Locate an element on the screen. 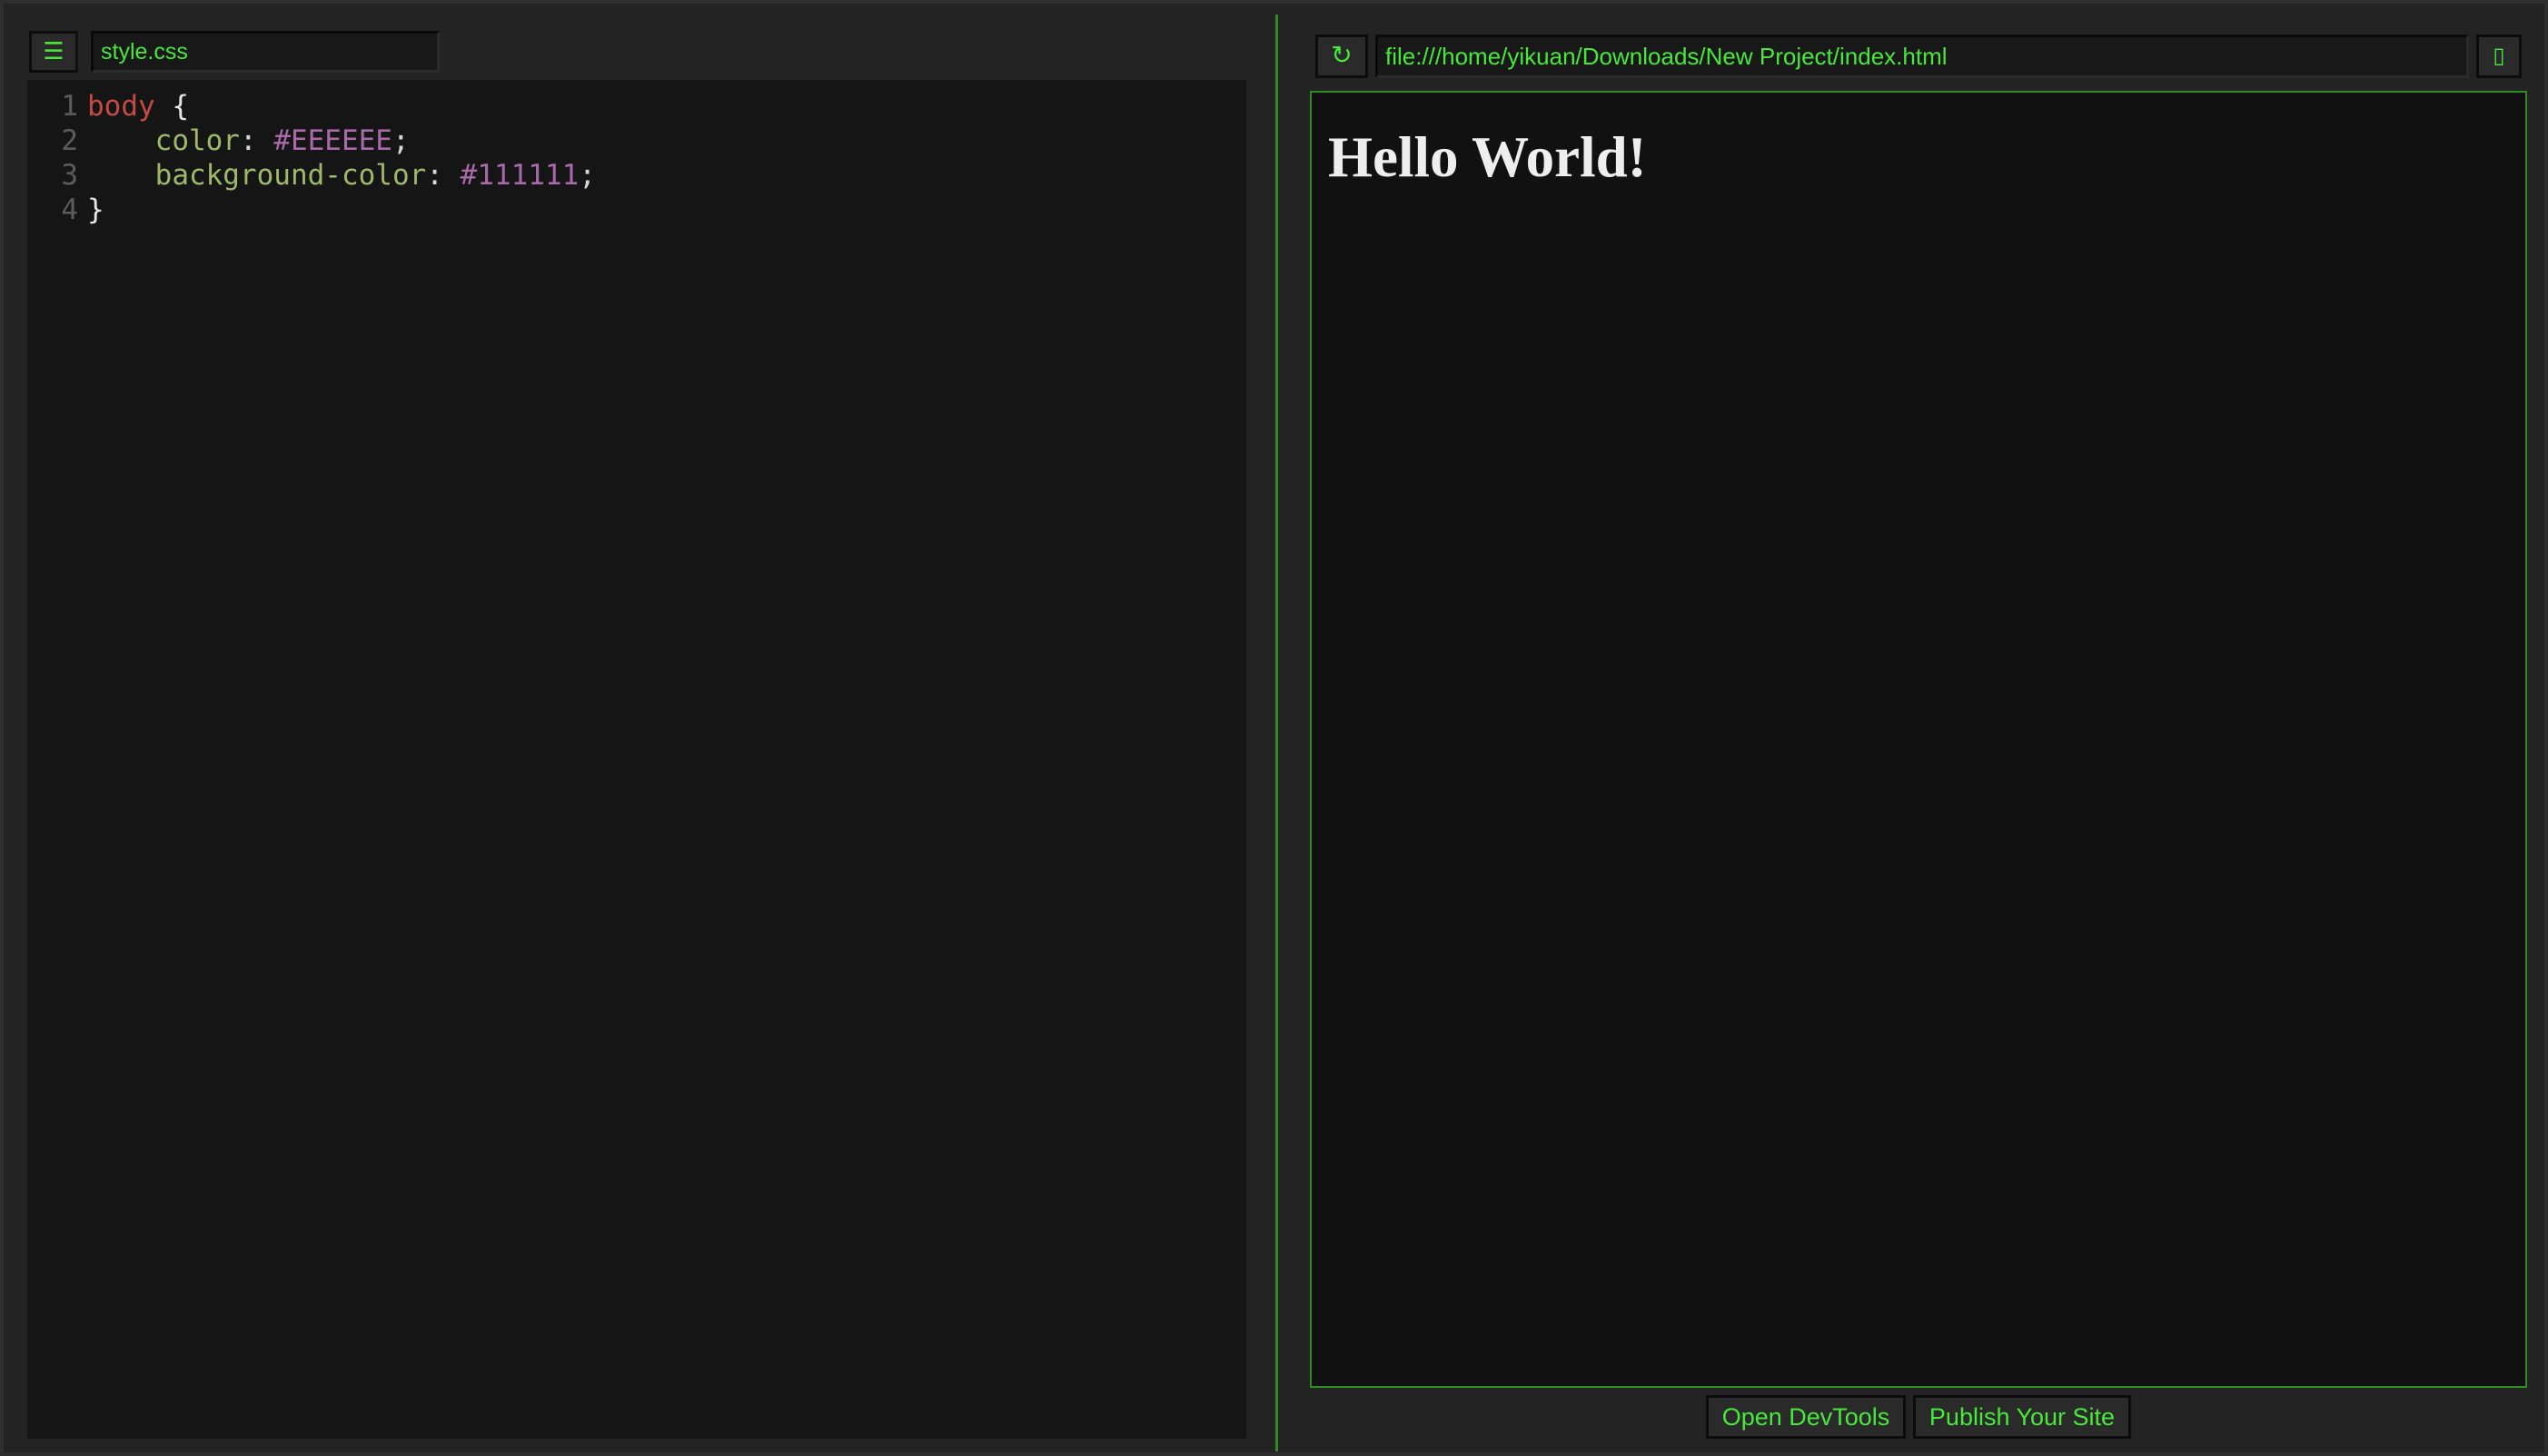 This screenshot has height=1456, width=2548. code-line: 3 background-color: #111111; is located at coordinates (311, 176).